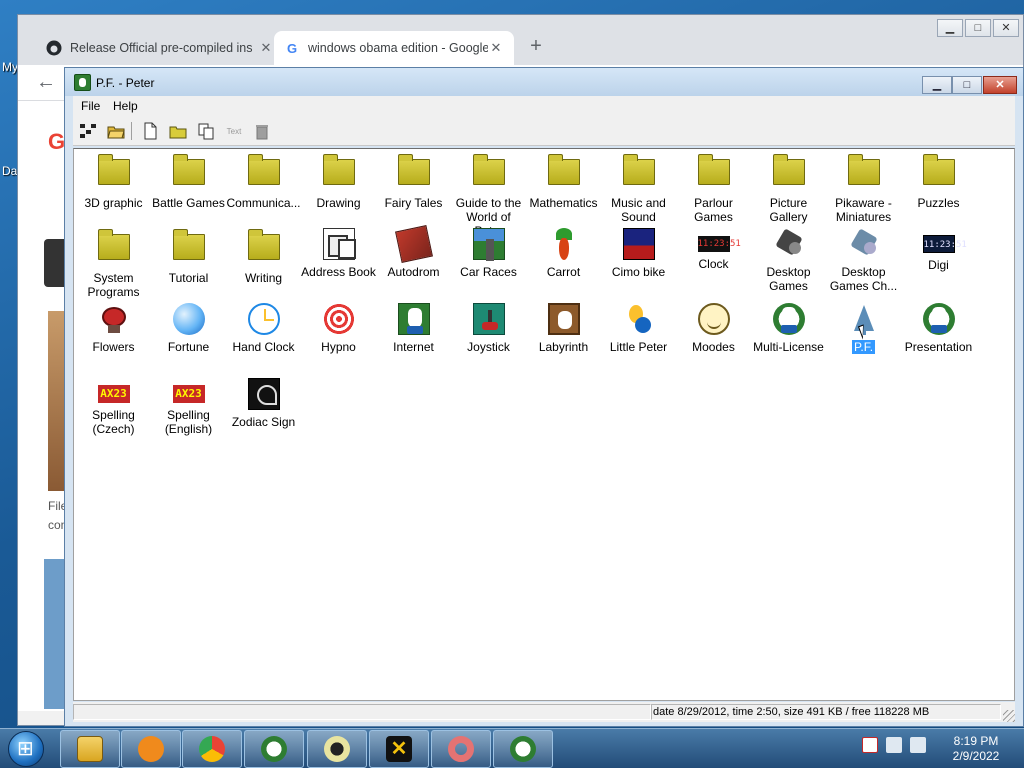 This screenshot has width=1024, height=768. I want to click on icon-item-folder: Parlour Games, so click(713, 188).